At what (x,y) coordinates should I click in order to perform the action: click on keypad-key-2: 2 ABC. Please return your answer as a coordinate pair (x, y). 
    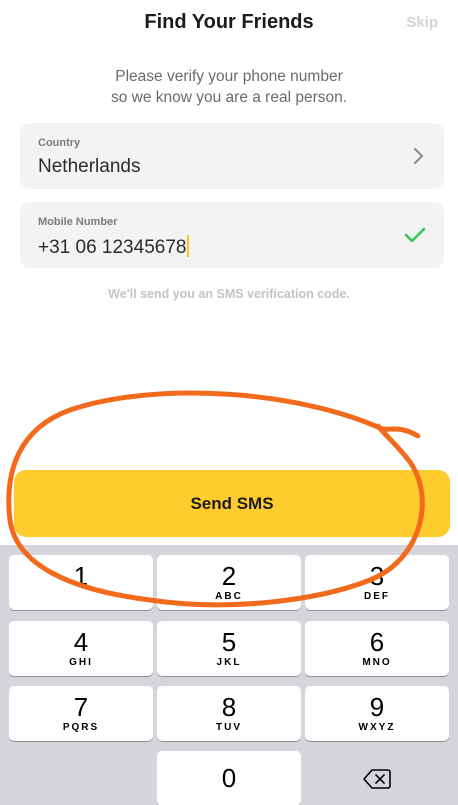
    Looking at the image, I should click on (229, 582).